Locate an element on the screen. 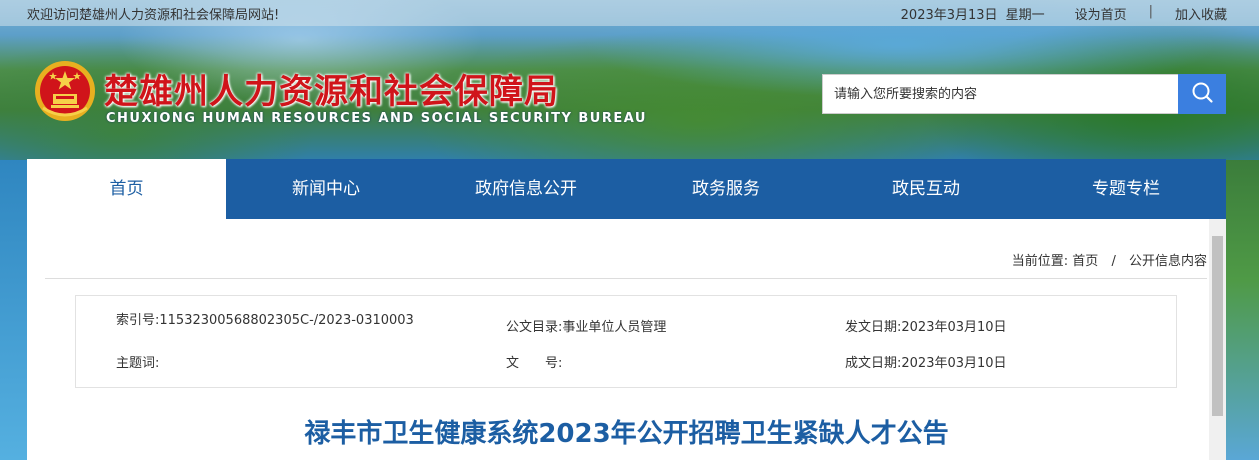 This screenshot has height=460, width=1259. meta-doc-no-label: 文 号: is located at coordinates (534, 363).